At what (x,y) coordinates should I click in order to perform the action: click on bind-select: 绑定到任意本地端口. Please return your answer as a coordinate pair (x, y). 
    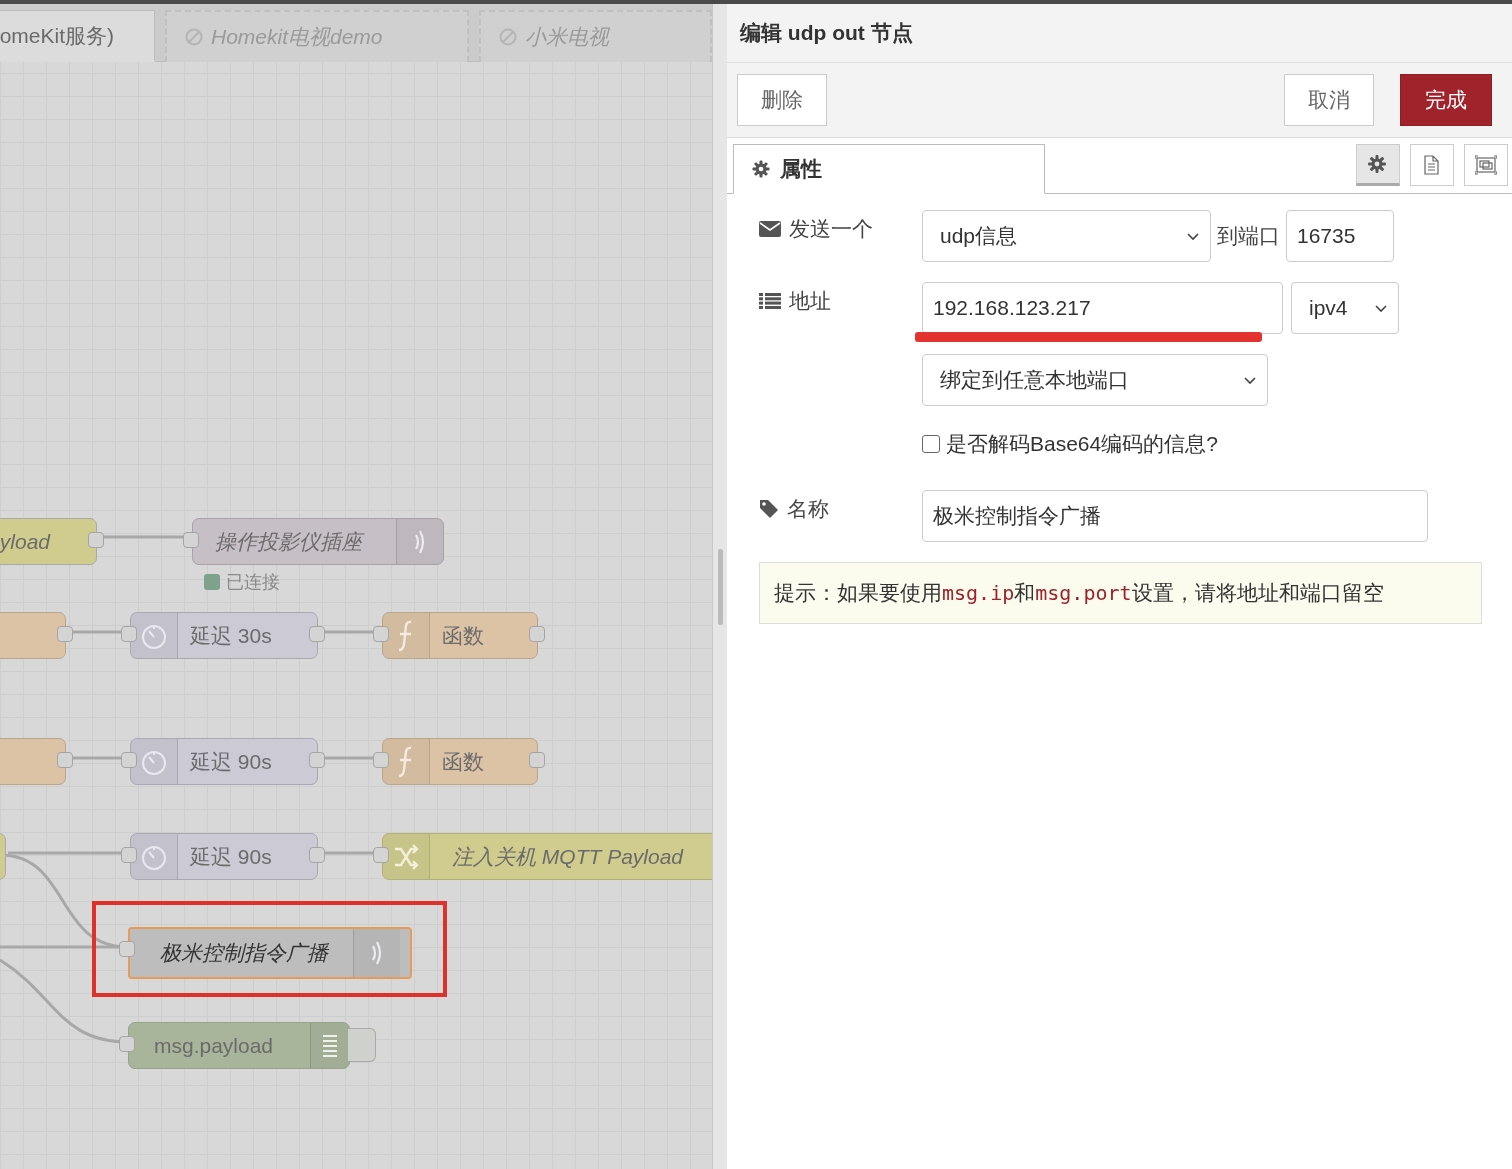
    Looking at the image, I should click on (1095, 380).